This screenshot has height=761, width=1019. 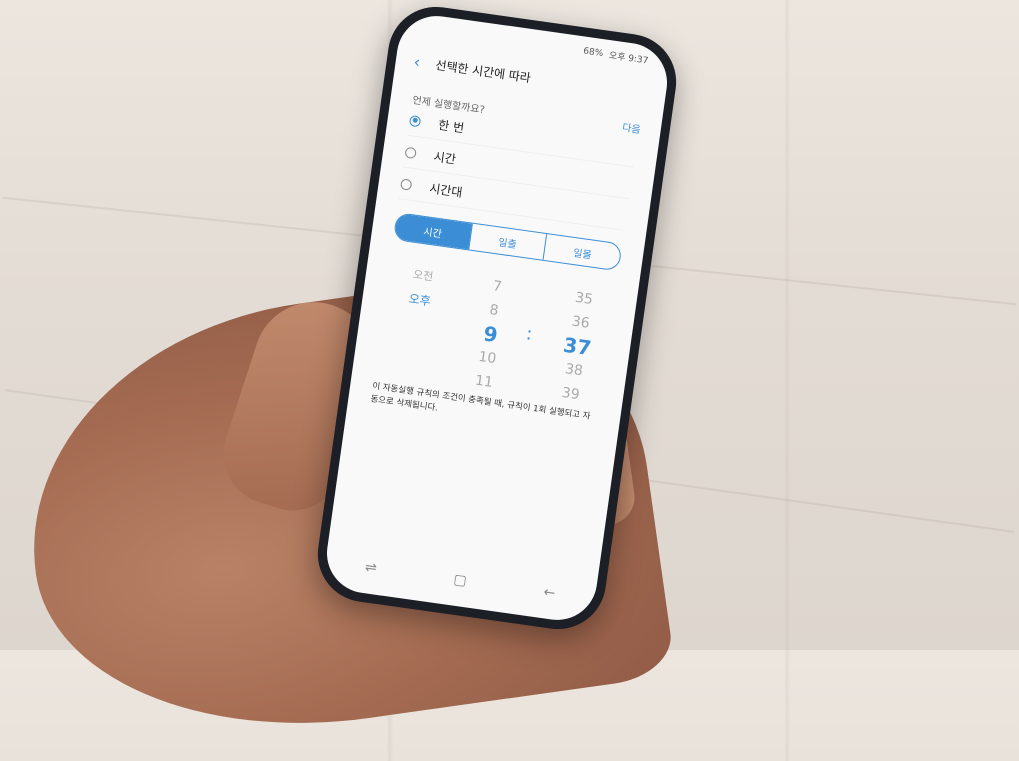 What do you see at coordinates (483, 71) in the screenshot?
I see `page-title: 선택한 시간에 따라` at bounding box center [483, 71].